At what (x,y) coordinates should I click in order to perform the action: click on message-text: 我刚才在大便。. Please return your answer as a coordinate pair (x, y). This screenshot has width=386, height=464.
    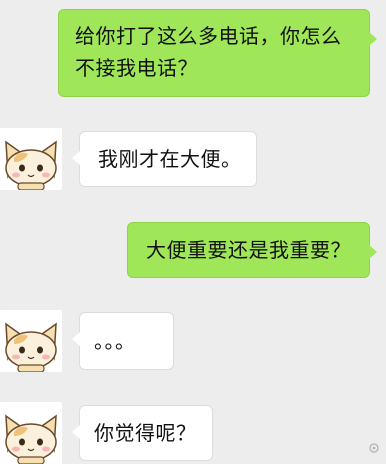
    Looking at the image, I should click on (170, 159).